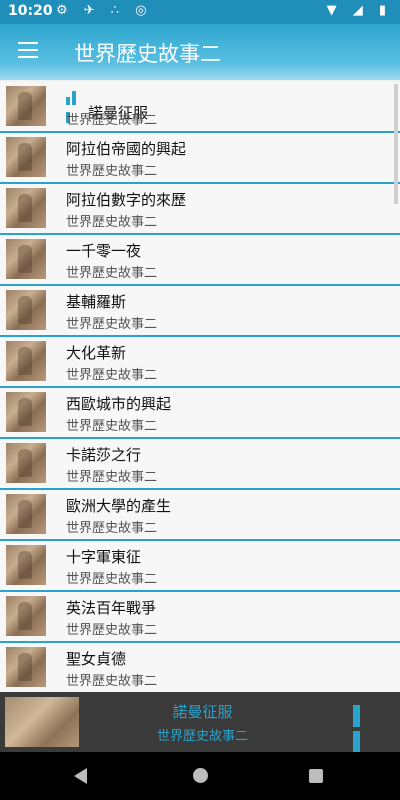 This screenshot has height=800, width=400. Describe the element at coordinates (364, 729) in the screenshot. I see `pause-icon` at that location.